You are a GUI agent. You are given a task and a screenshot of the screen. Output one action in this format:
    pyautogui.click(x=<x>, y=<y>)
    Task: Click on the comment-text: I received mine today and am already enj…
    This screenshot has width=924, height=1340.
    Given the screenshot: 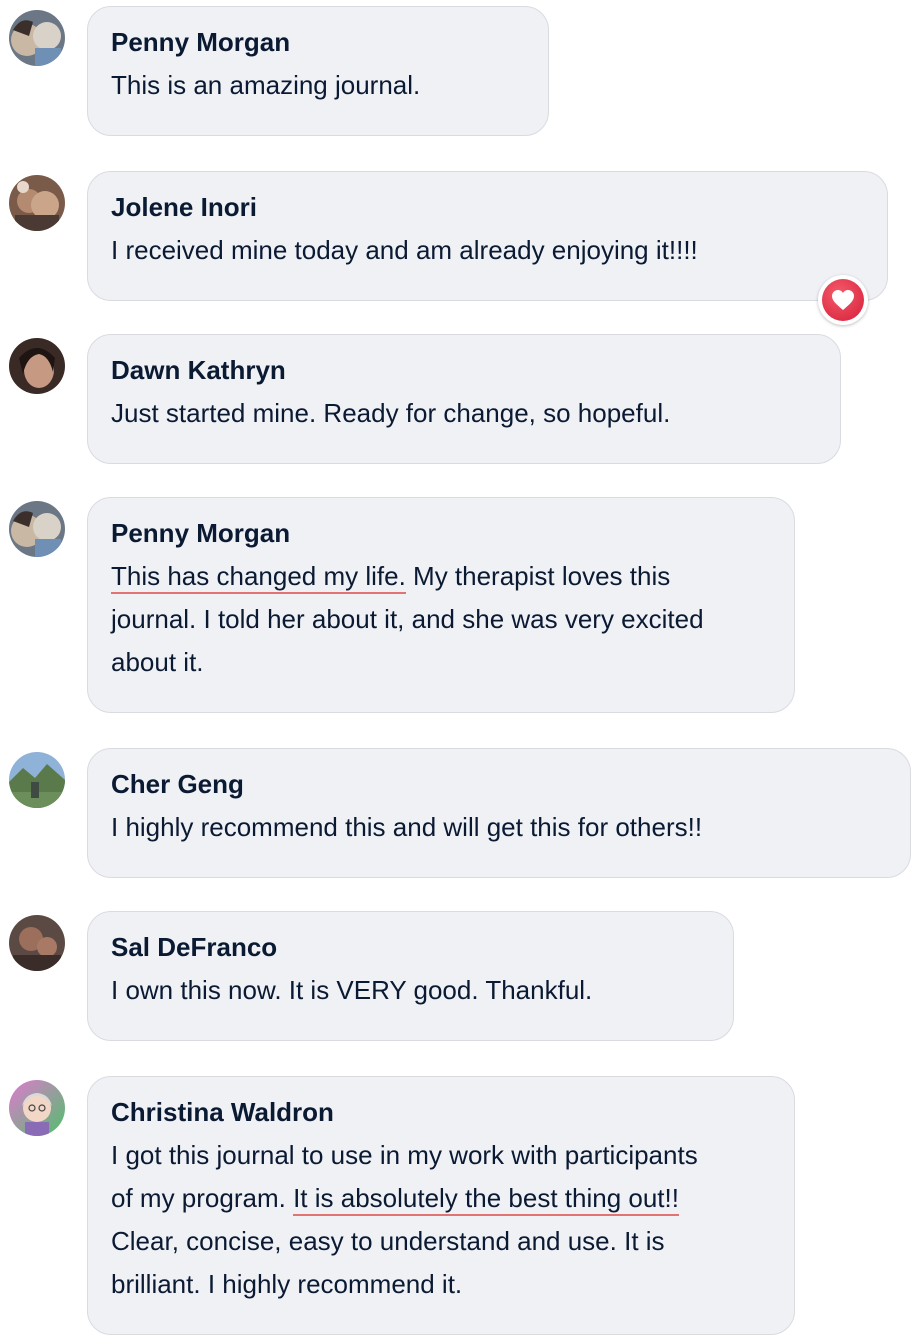 What is the action you would take?
    pyautogui.click(x=488, y=250)
    